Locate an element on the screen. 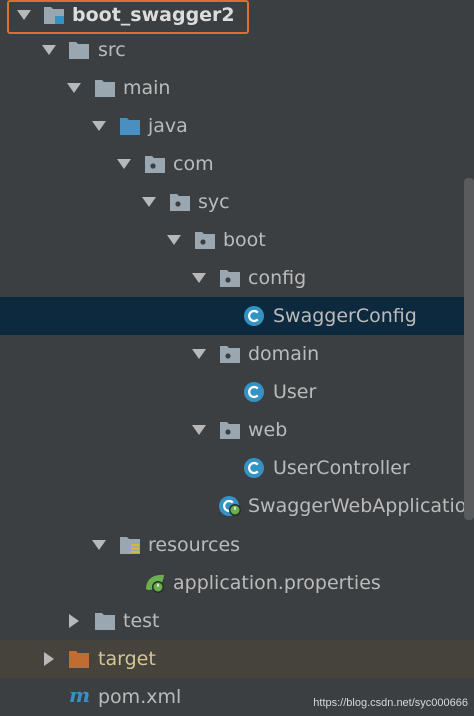 The width and height of the screenshot is (474, 716). tree-row-usercontroller: UserController is located at coordinates (237, 468).